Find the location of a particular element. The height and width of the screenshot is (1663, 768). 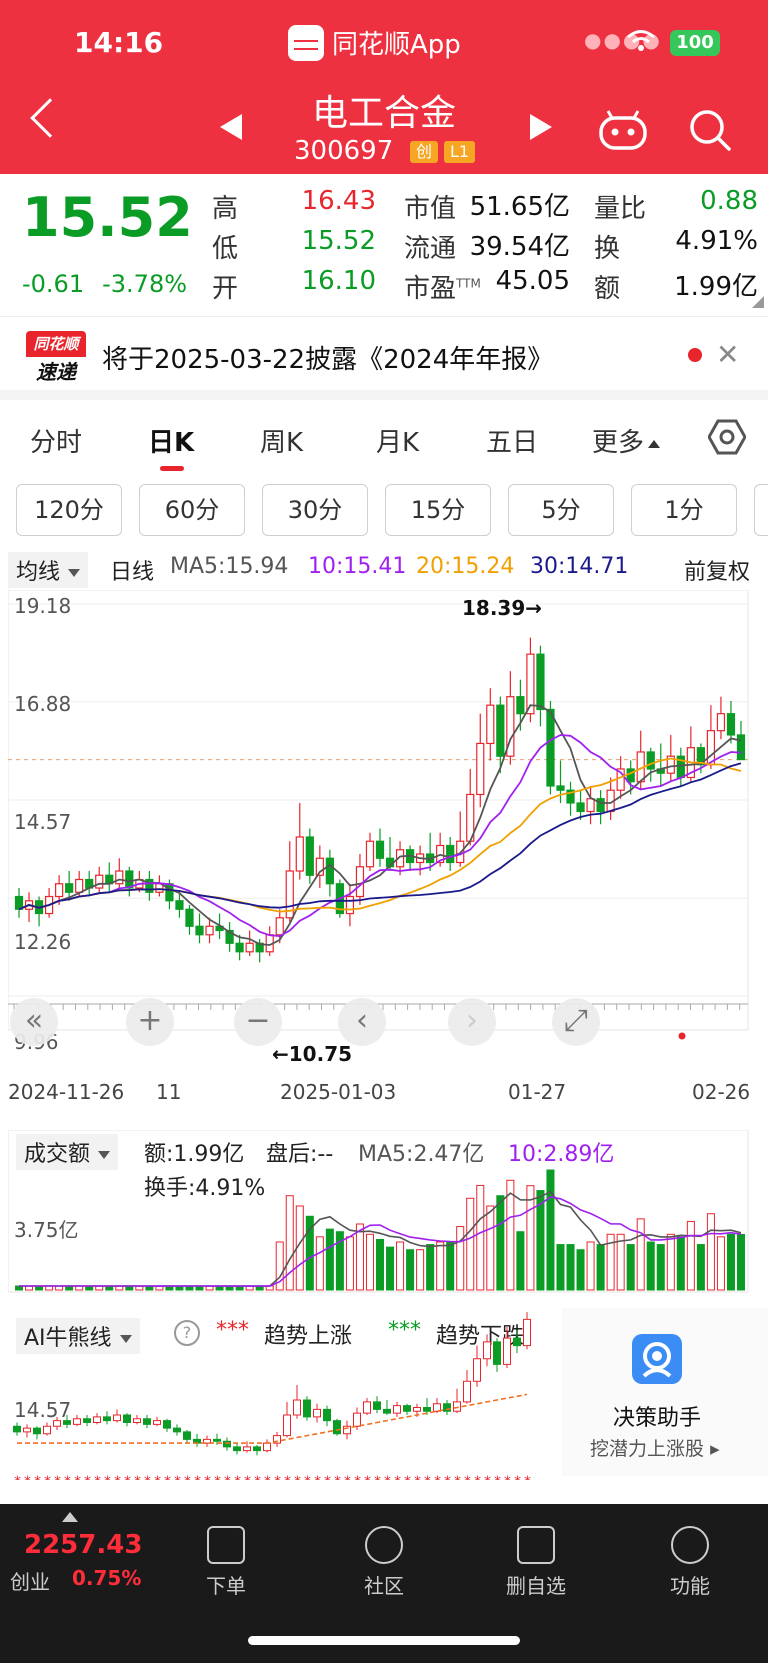

board-badge: 创 is located at coordinates (424, 152).